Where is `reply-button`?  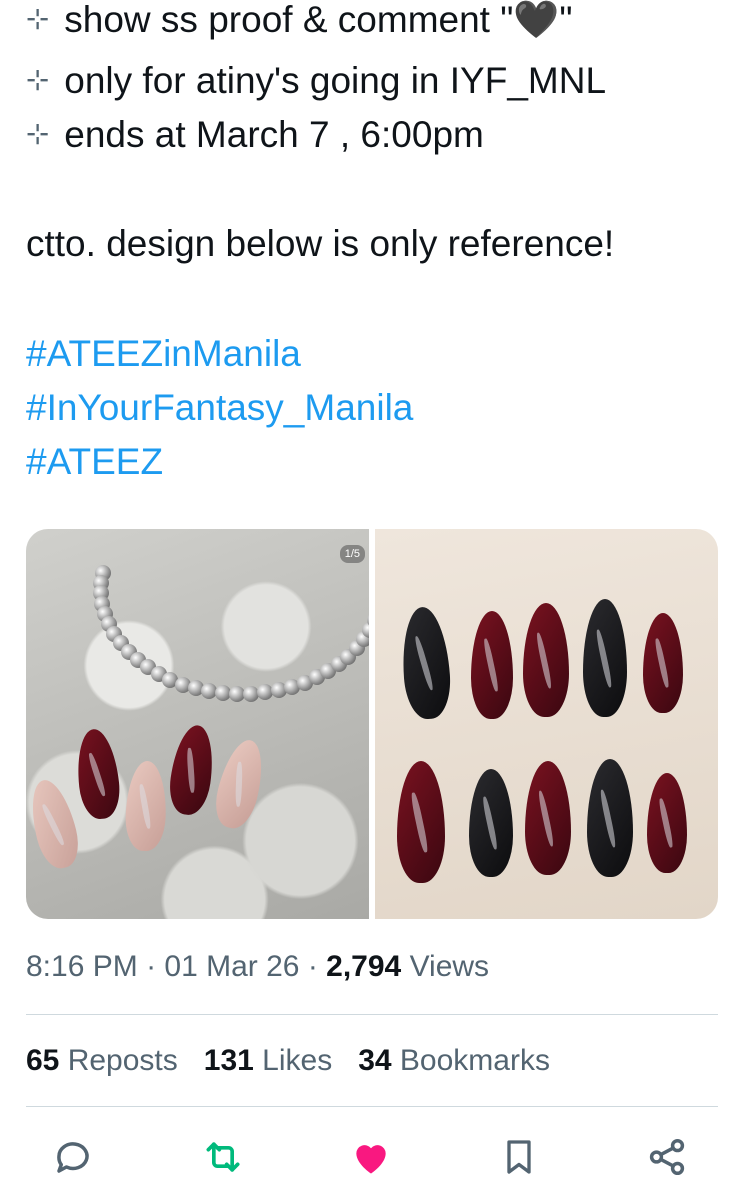 reply-button is located at coordinates (73, 1157).